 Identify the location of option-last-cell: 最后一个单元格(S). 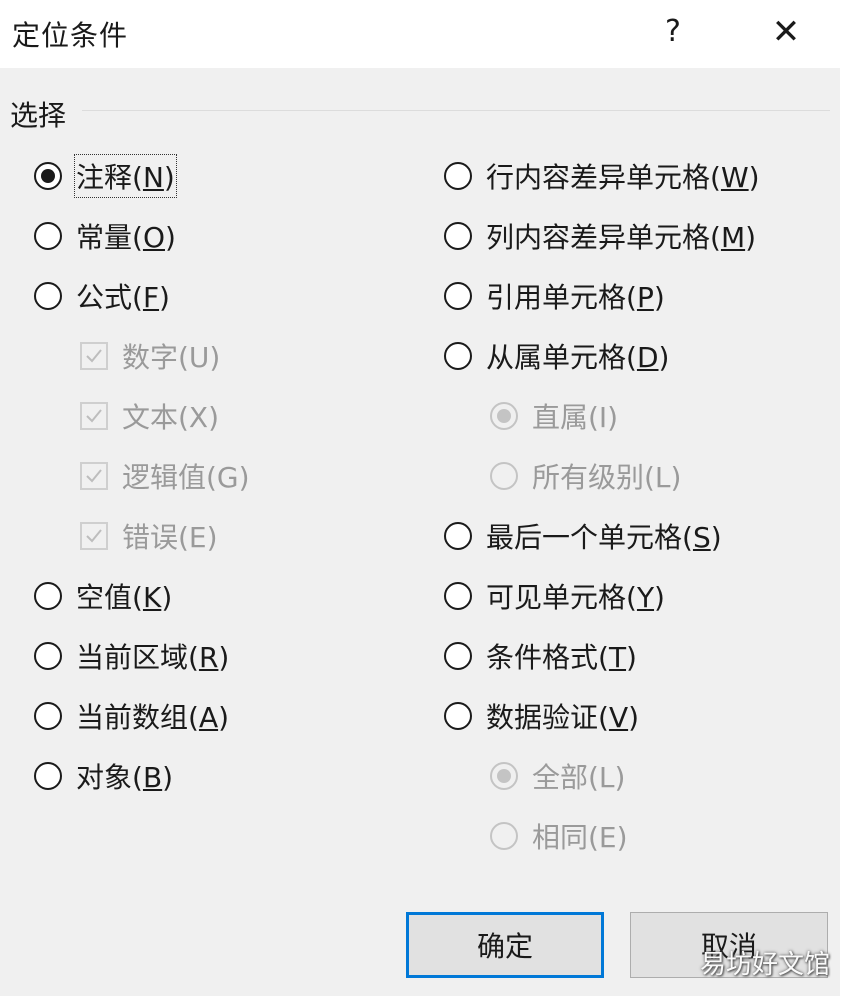
(583, 536).